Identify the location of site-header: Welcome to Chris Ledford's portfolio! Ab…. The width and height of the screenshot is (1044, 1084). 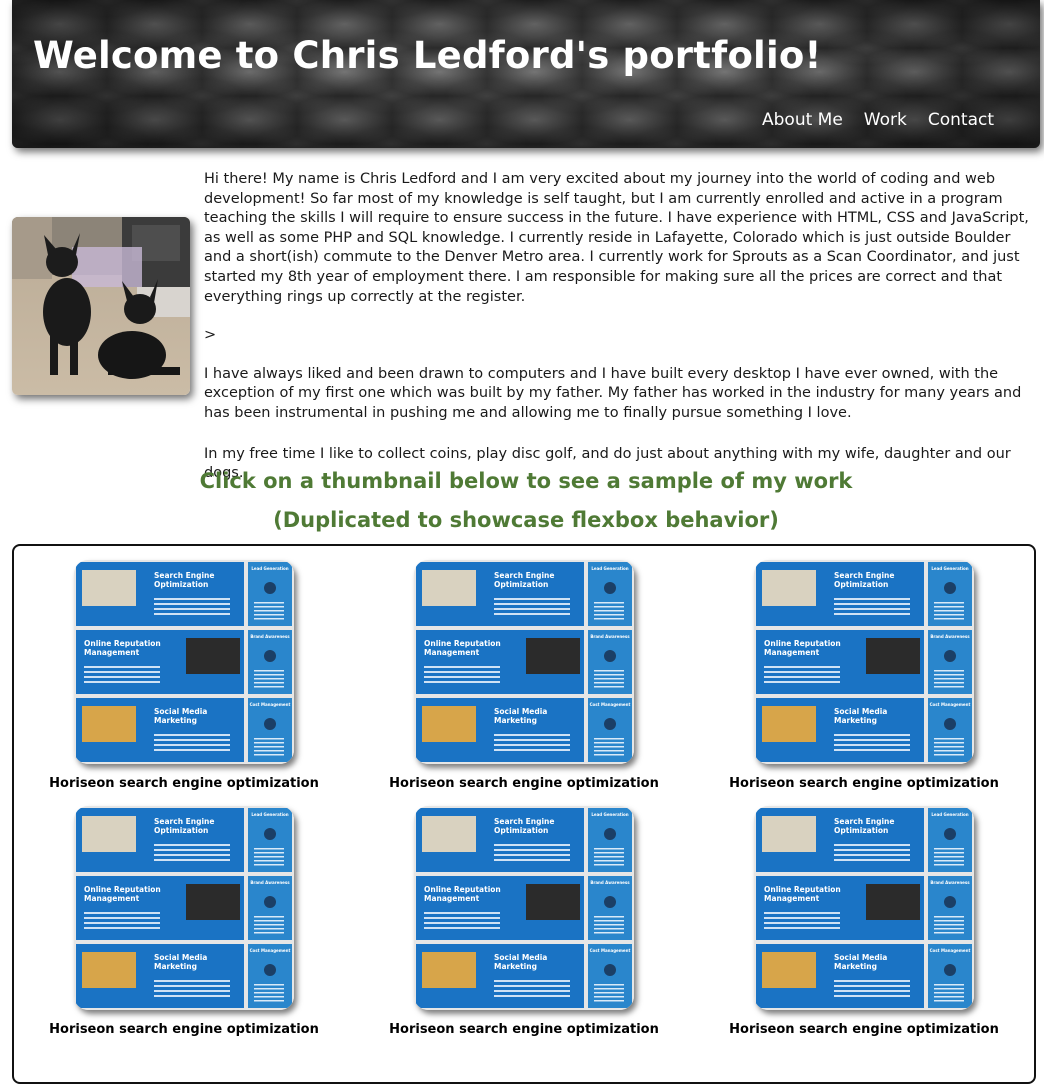
(526, 74).